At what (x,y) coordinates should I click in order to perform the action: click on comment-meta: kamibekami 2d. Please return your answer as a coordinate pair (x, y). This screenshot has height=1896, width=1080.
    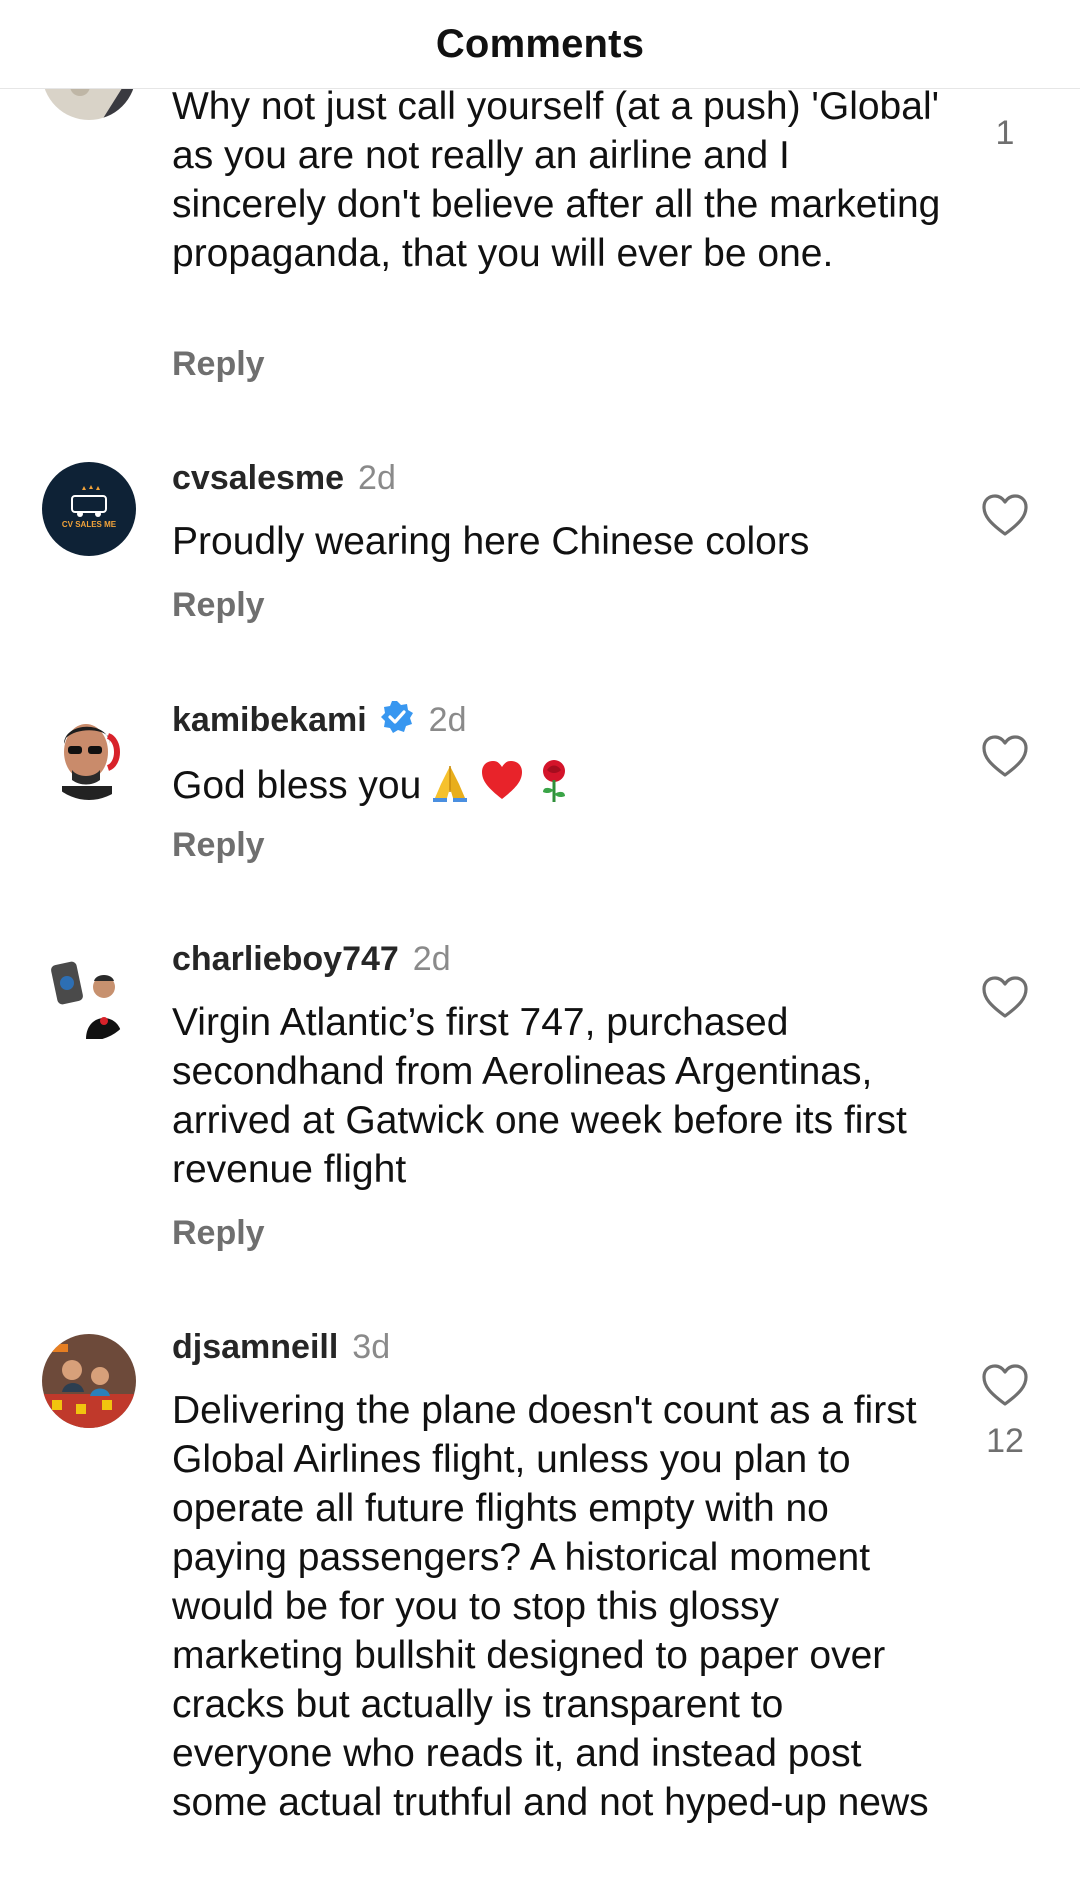
    Looking at the image, I should click on (319, 721).